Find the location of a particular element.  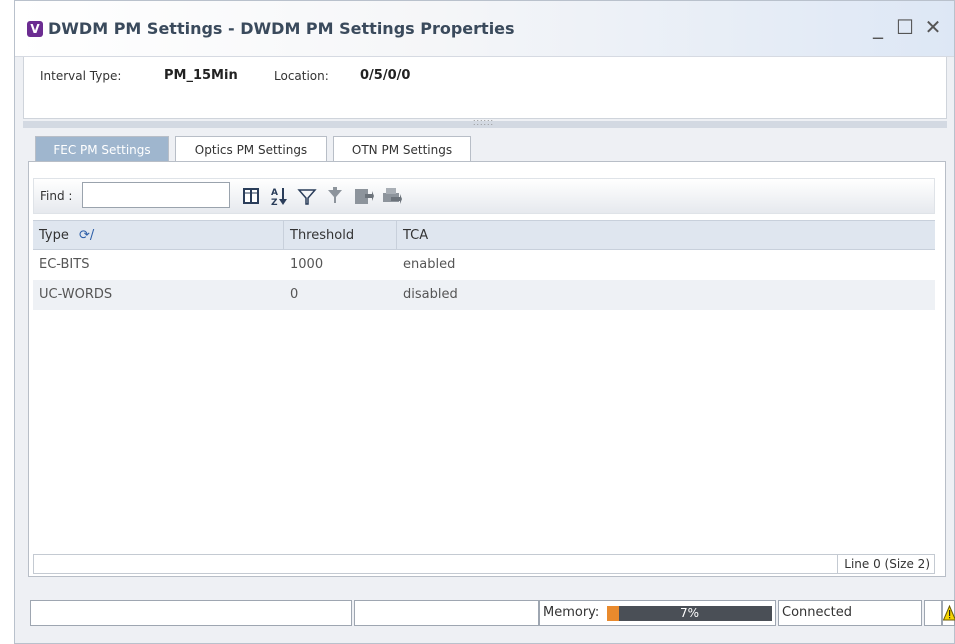

cell-type: EC-BITS is located at coordinates (64, 264).